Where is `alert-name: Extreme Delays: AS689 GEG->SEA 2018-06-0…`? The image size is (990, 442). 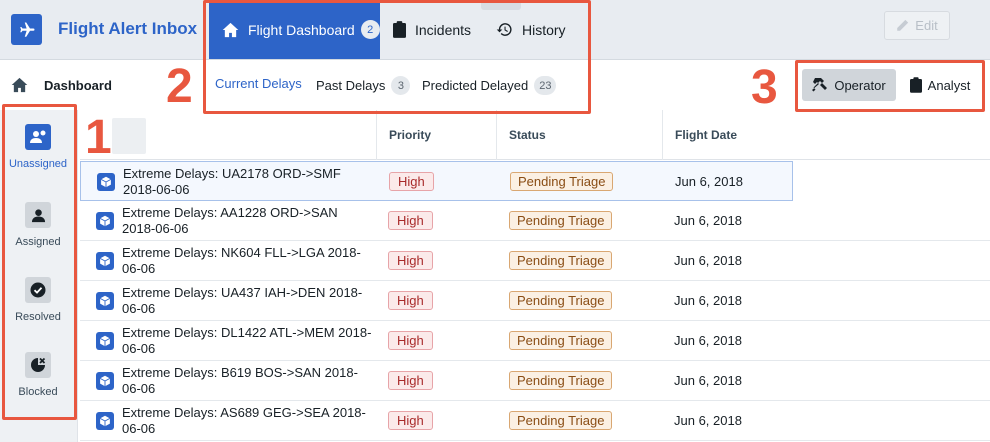 alert-name: Extreme Delays: AS689 GEG->SEA 2018-06-0… is located at coordinates (247, 421).